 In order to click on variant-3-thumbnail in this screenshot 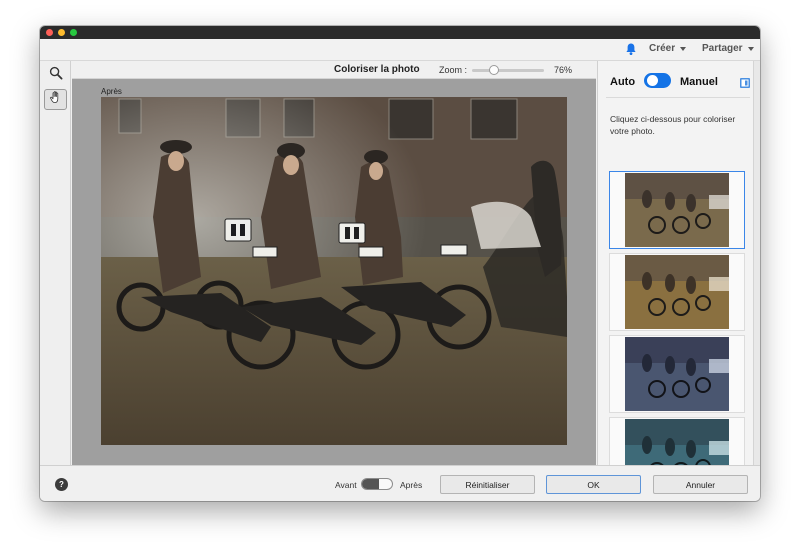, I will do `click(677, 374)`.